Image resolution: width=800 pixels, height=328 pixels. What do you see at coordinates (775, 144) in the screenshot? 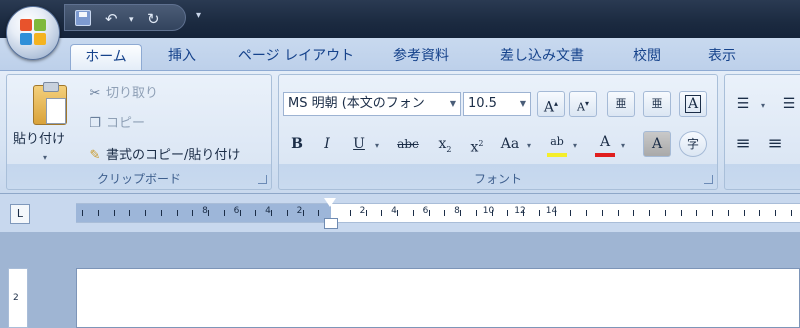
I see `align-center-button: ≡` at bounding box center [775, 144].